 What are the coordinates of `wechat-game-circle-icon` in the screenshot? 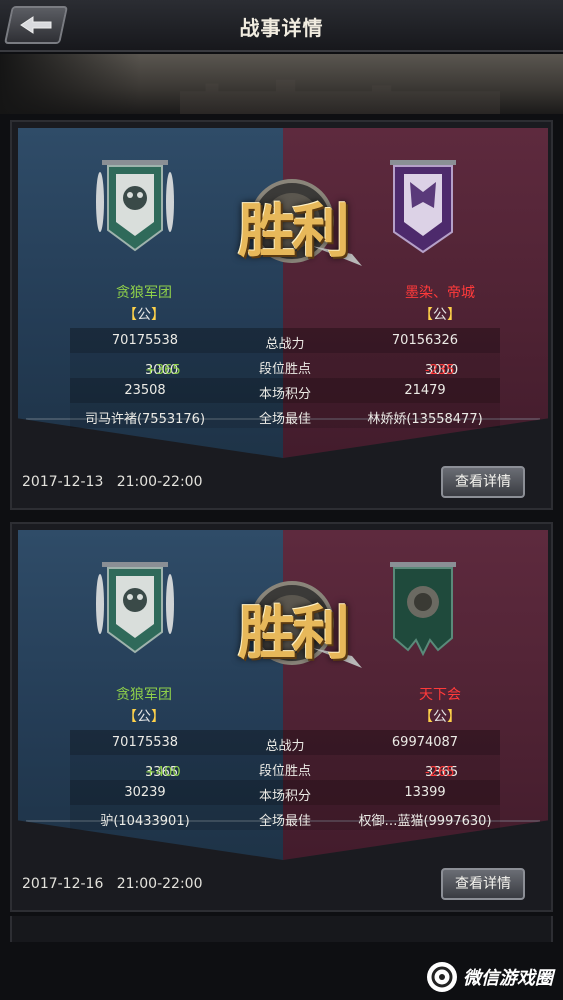 It's located at (442, 977).